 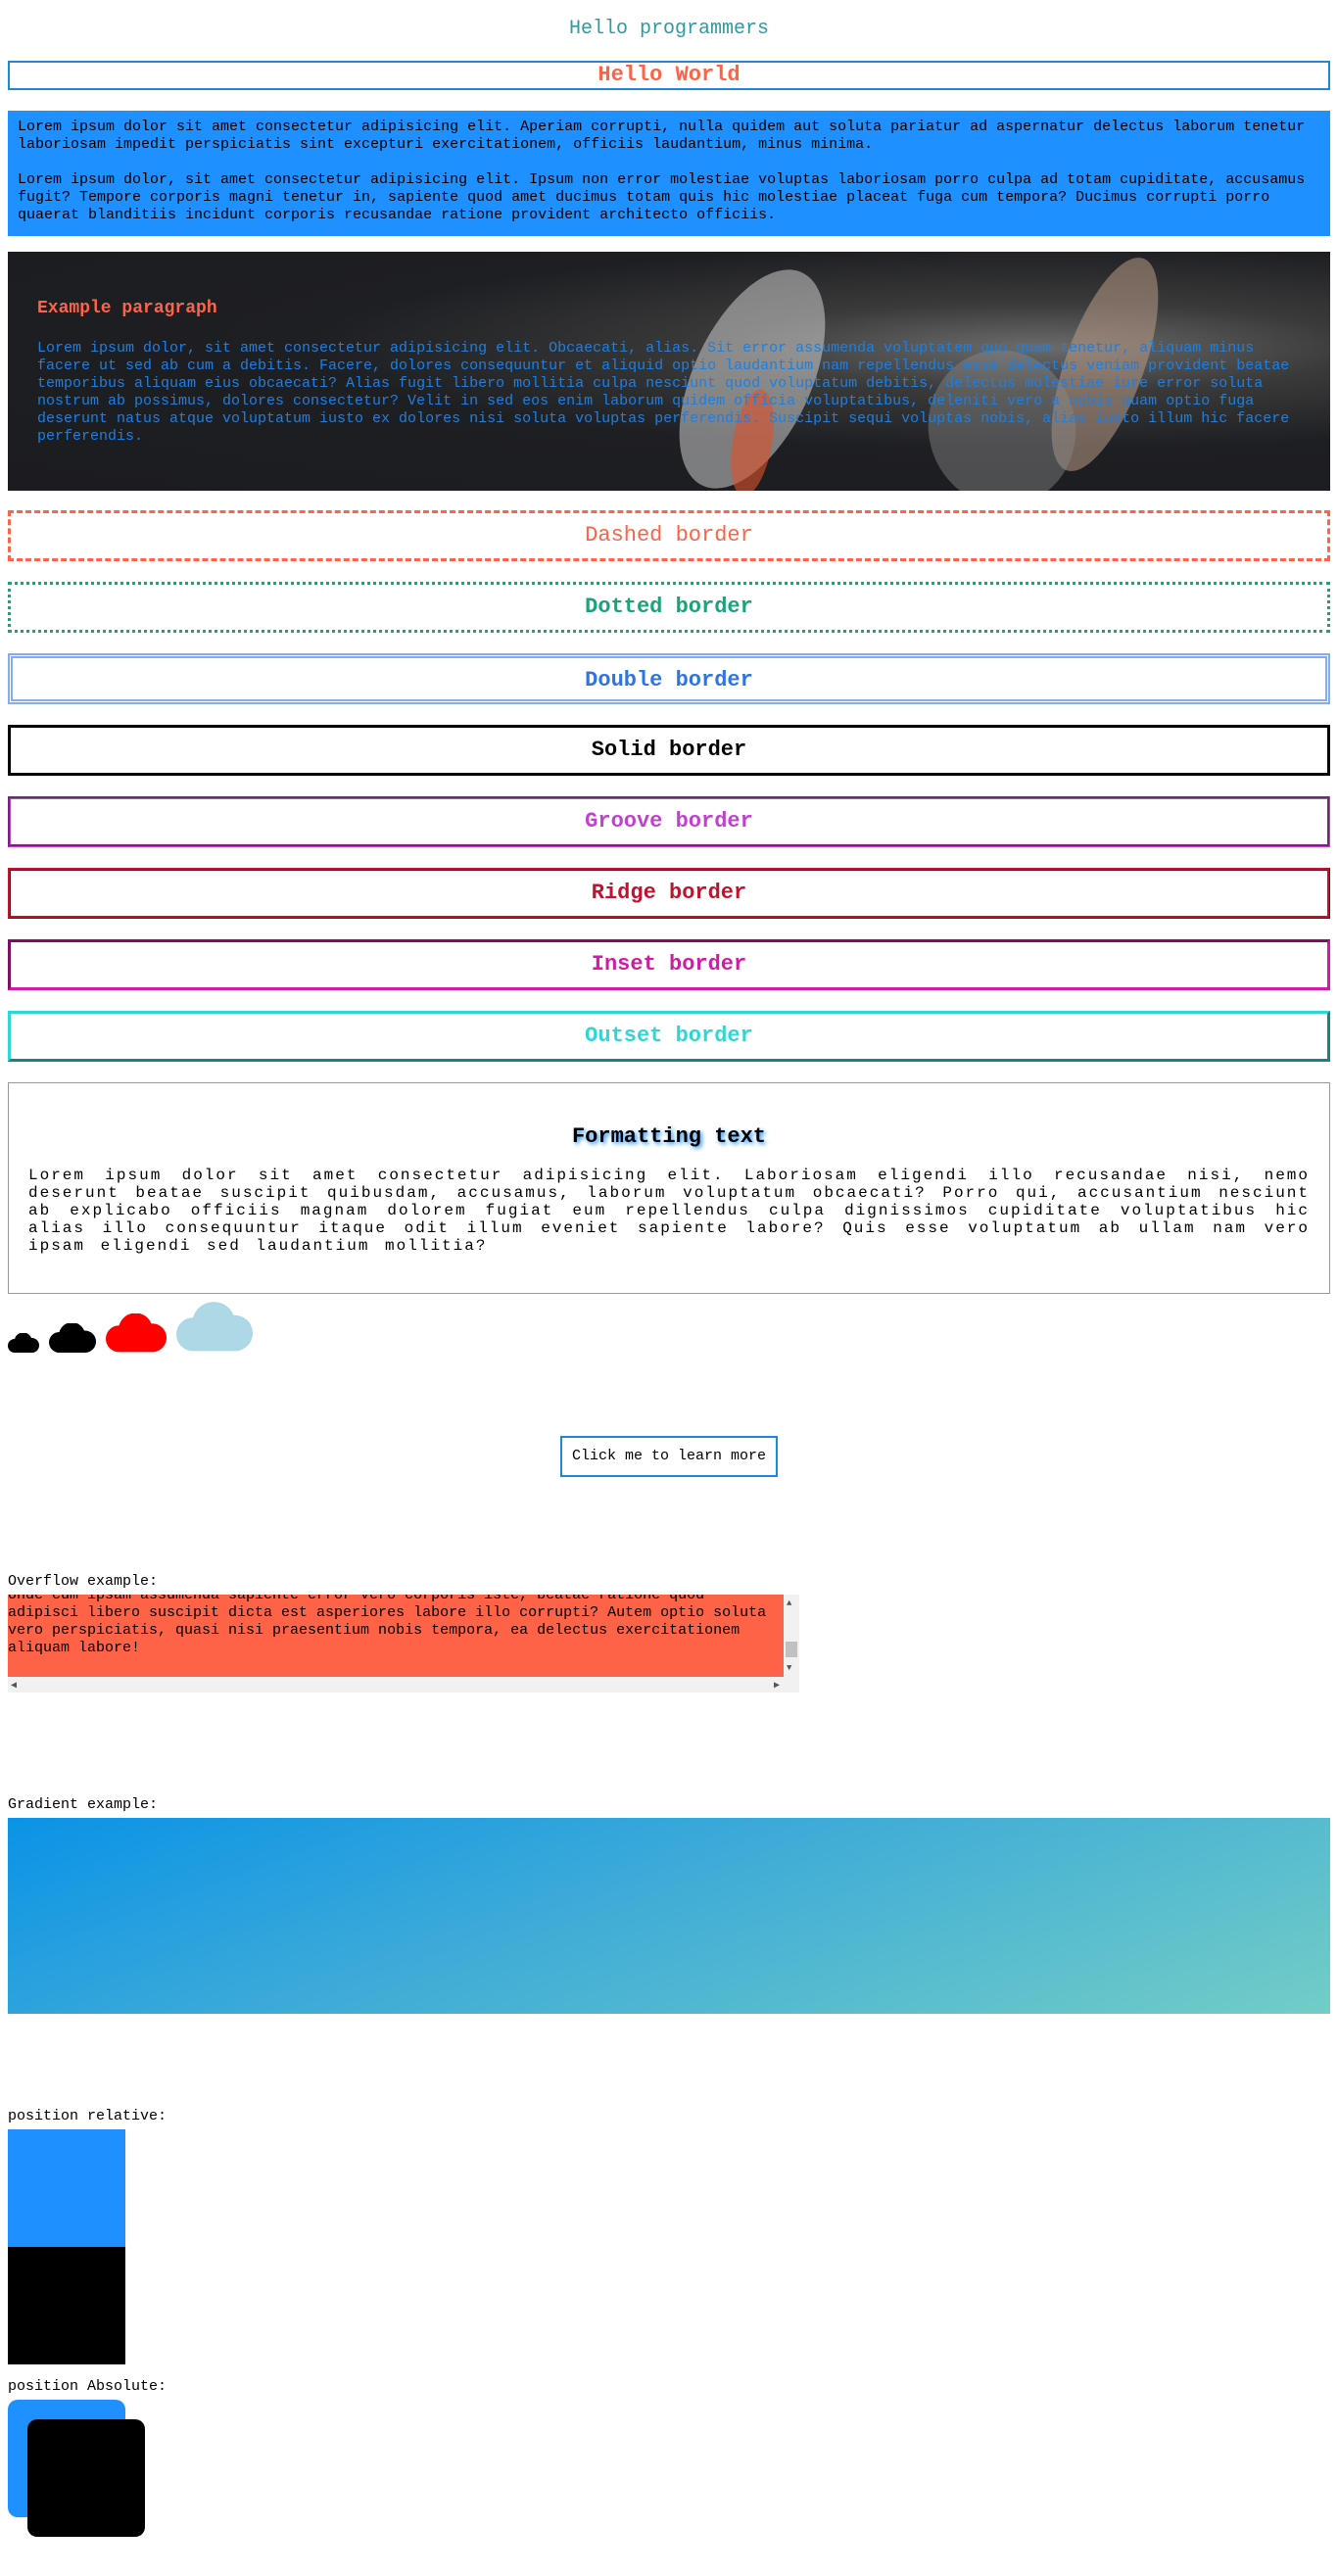 I want to click on scroll-down-icon: ▼, so click(x=789, y=1668).